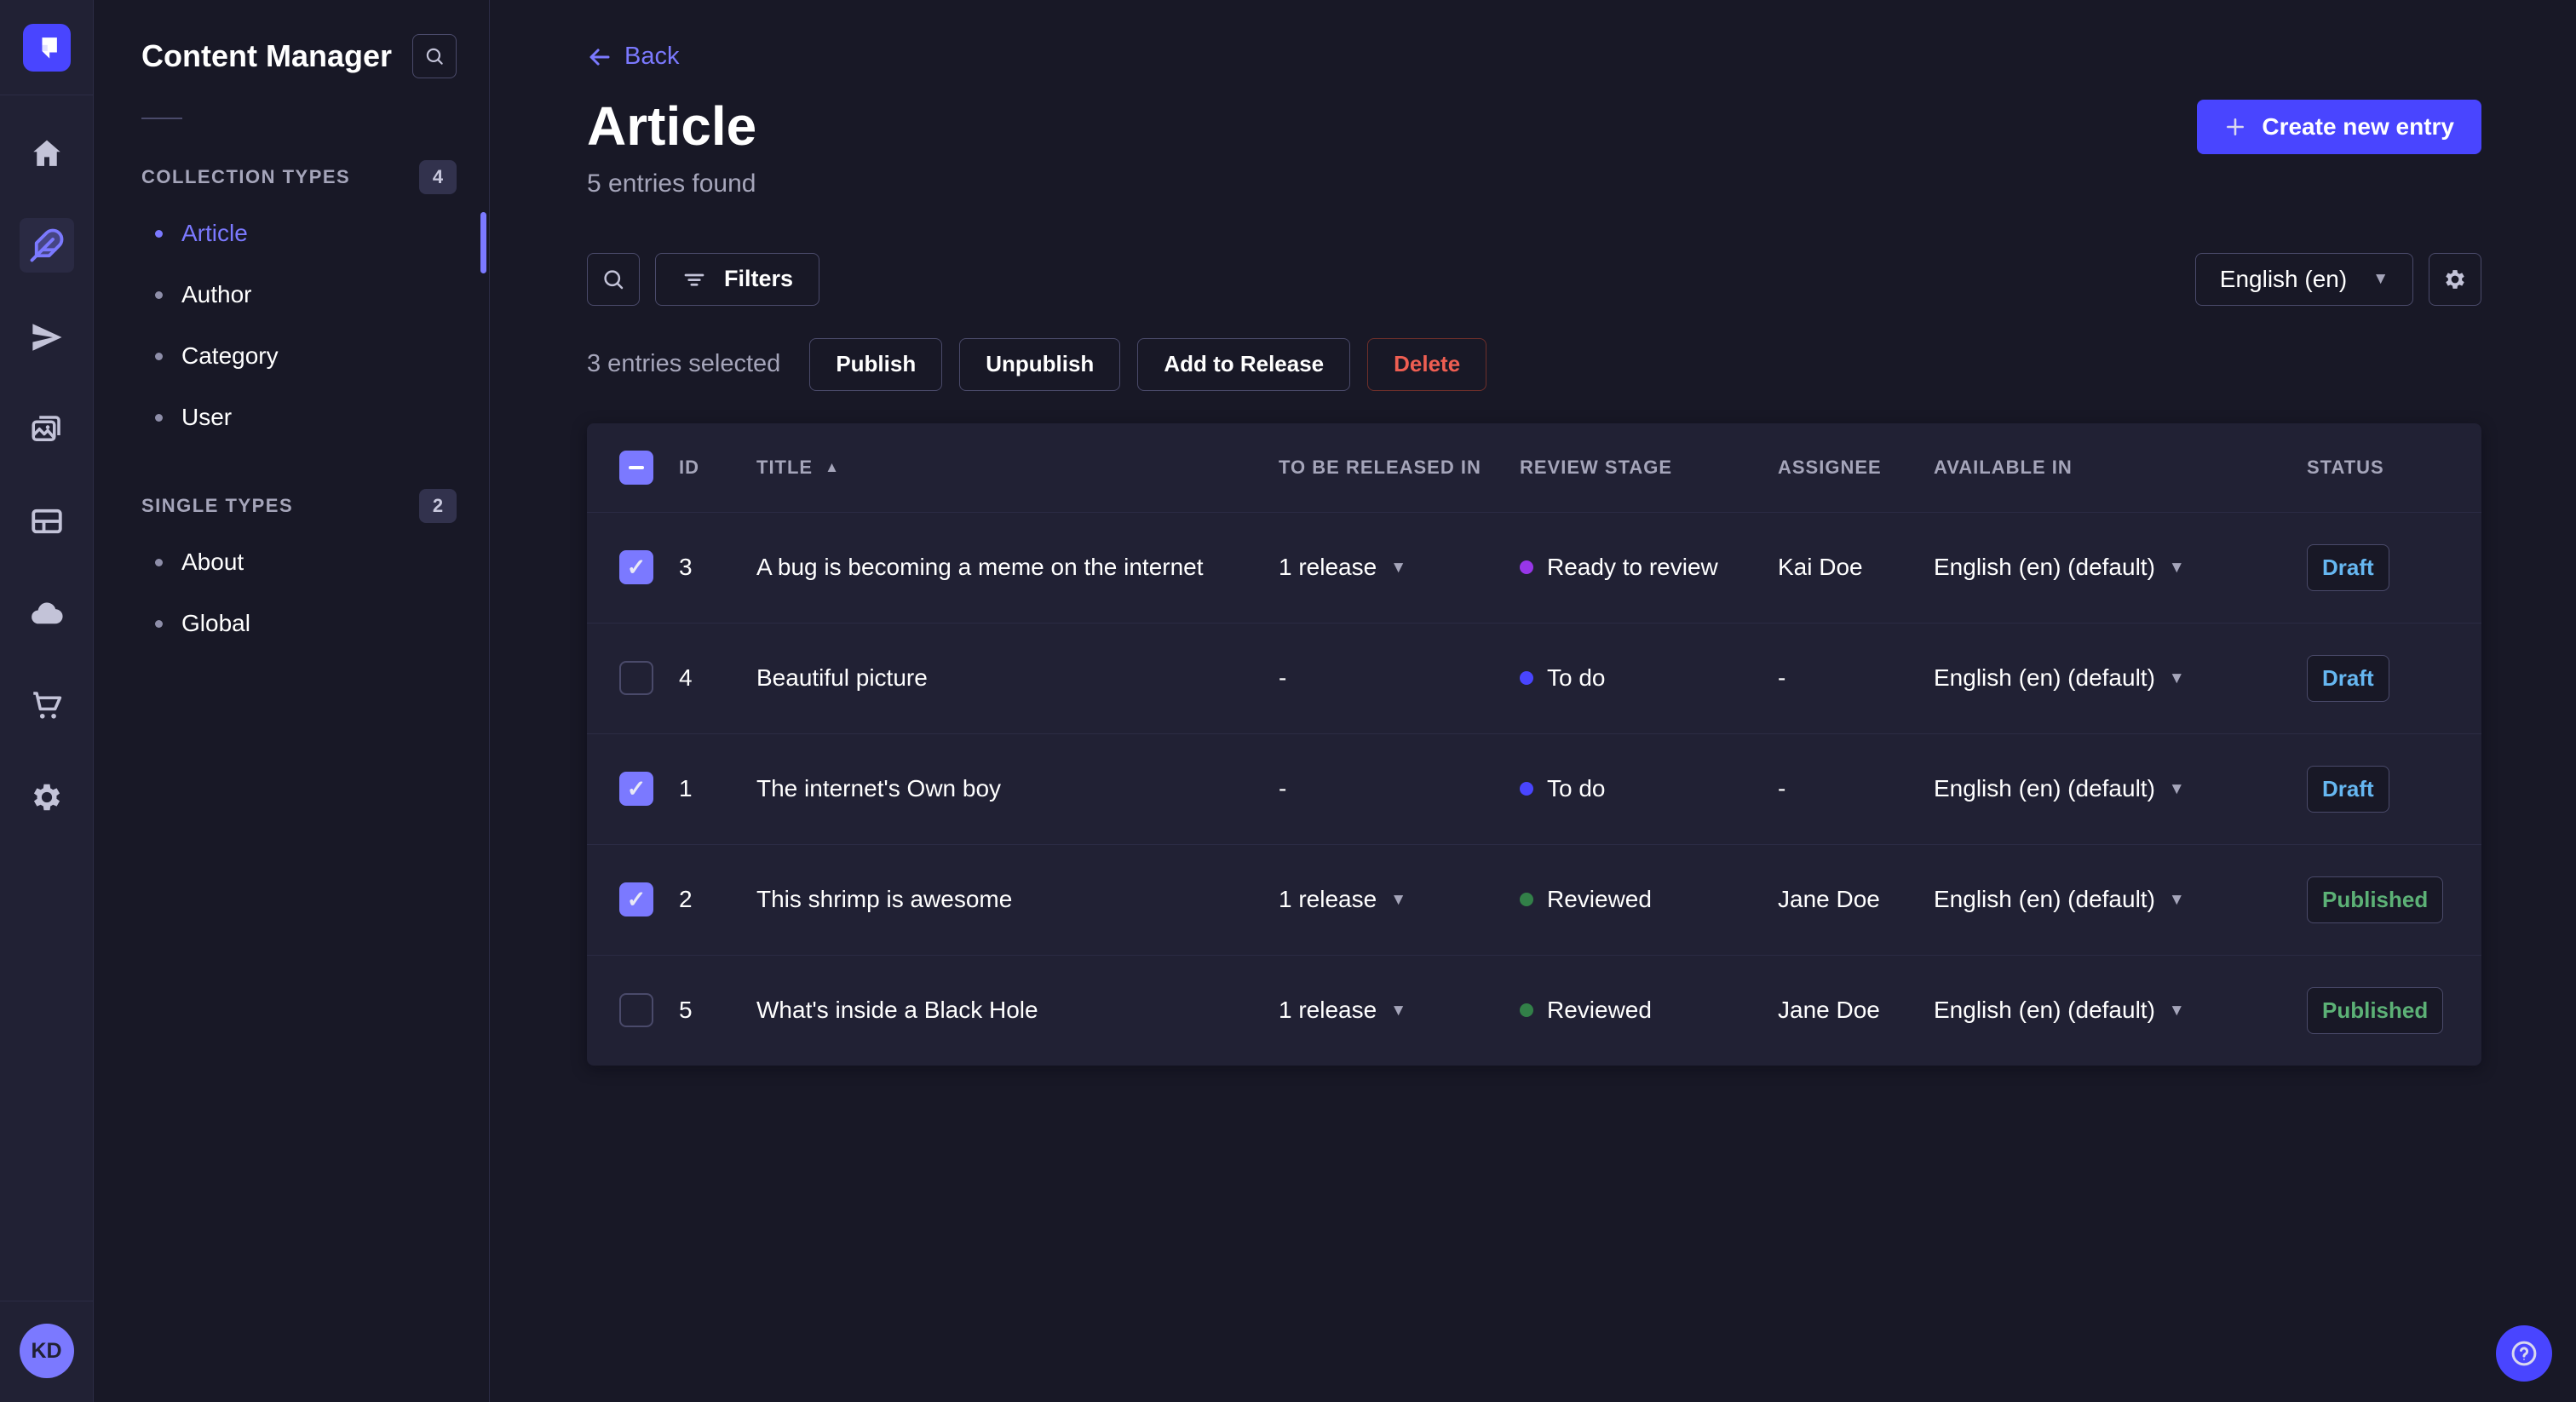  Describe the element at coordinates (897, 1010) in the screenshot. I see `cell-title: What's inside a Black Hole` at that location.